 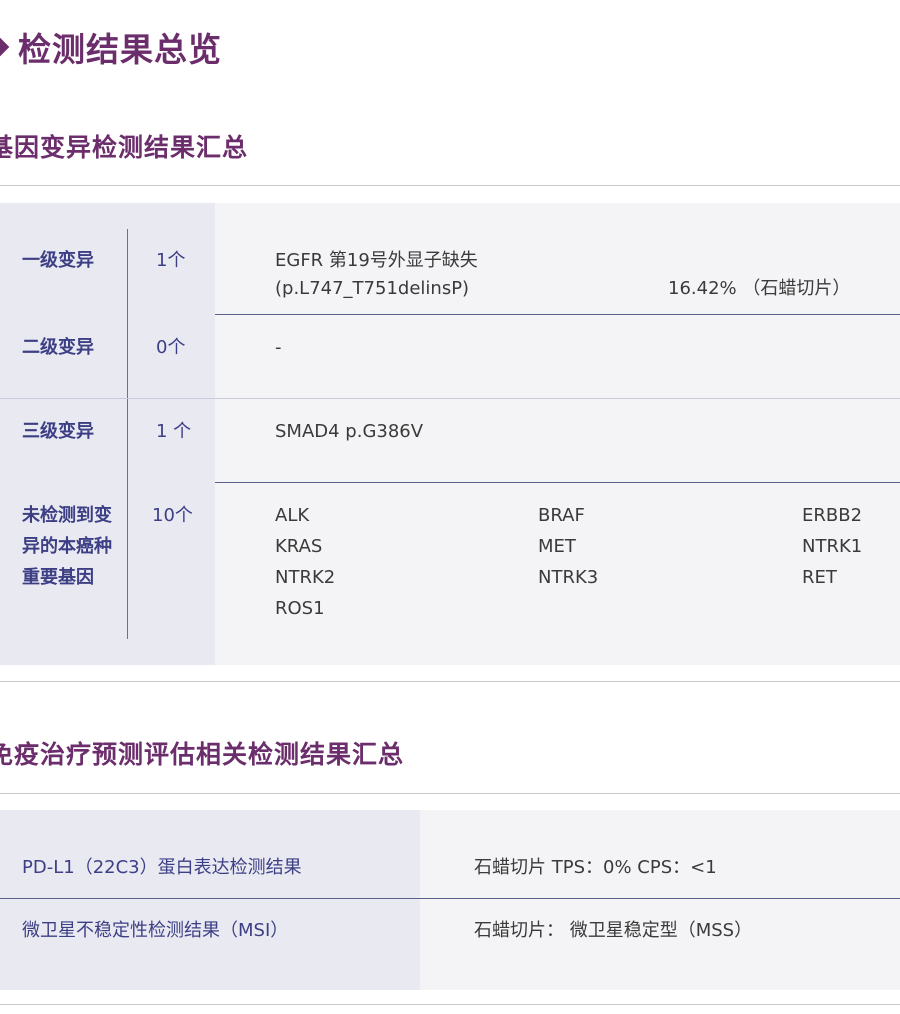 I want to click on pdl1-label: PD-L1（22C3）蛋白表达检测结果, so click(x=162, y=867).